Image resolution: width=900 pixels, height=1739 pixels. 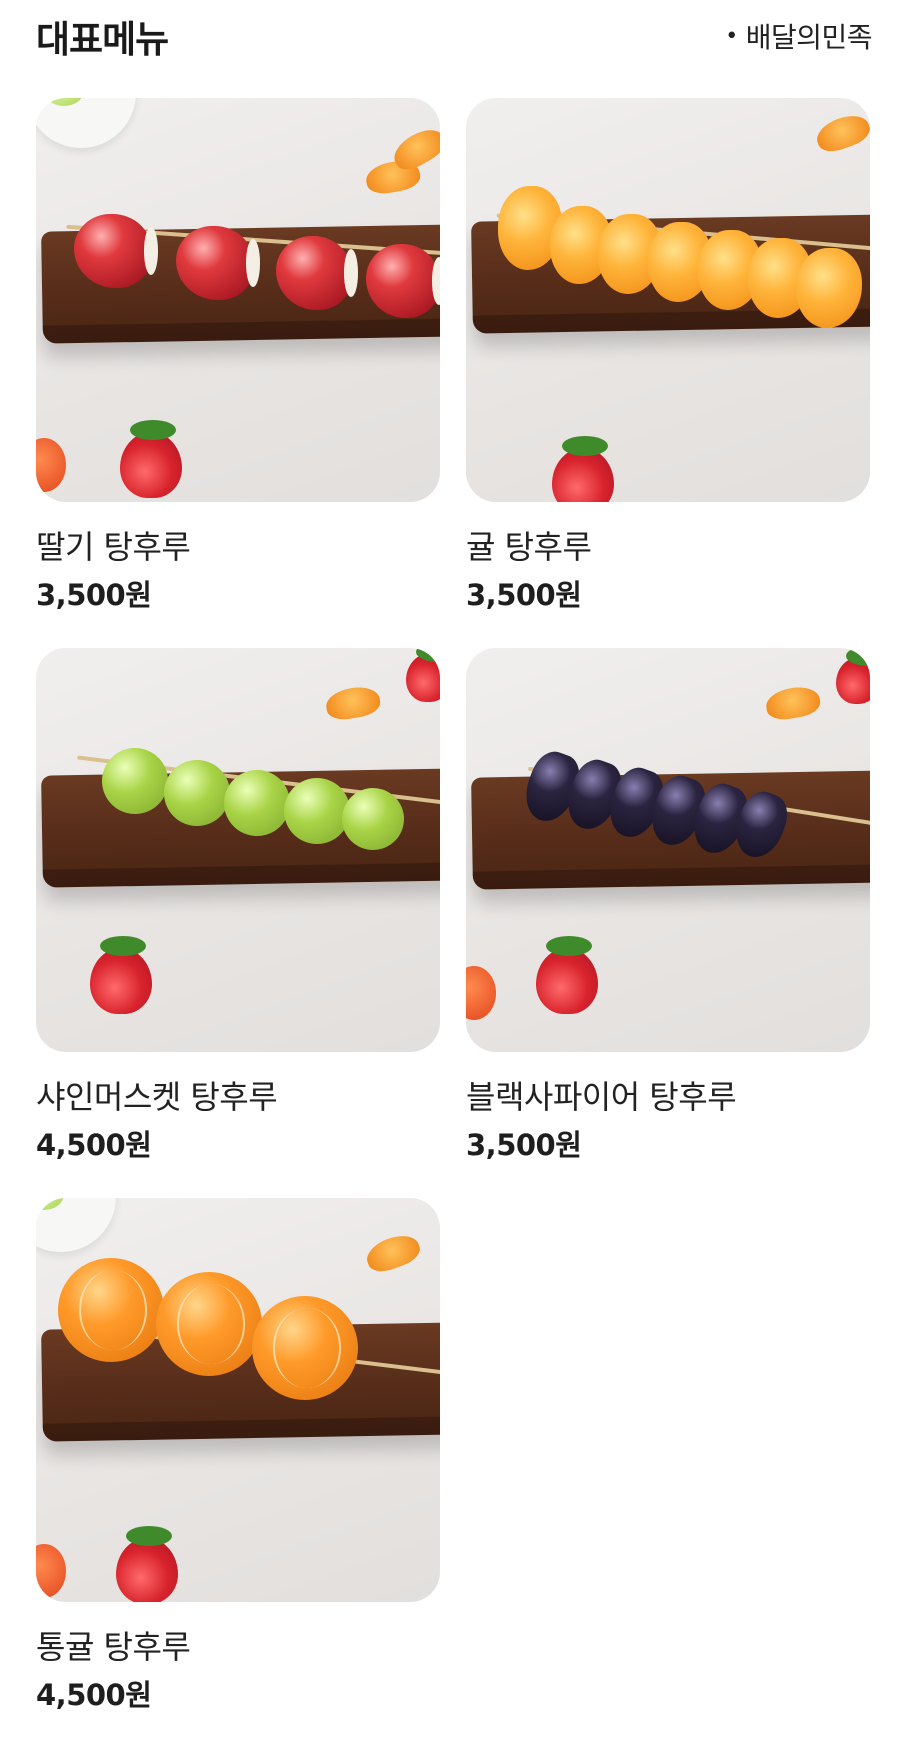 I want to click on menu-item-black-sapphire: 블랙사파이어 탕후루 3,500원, so click(x=668, y=905).